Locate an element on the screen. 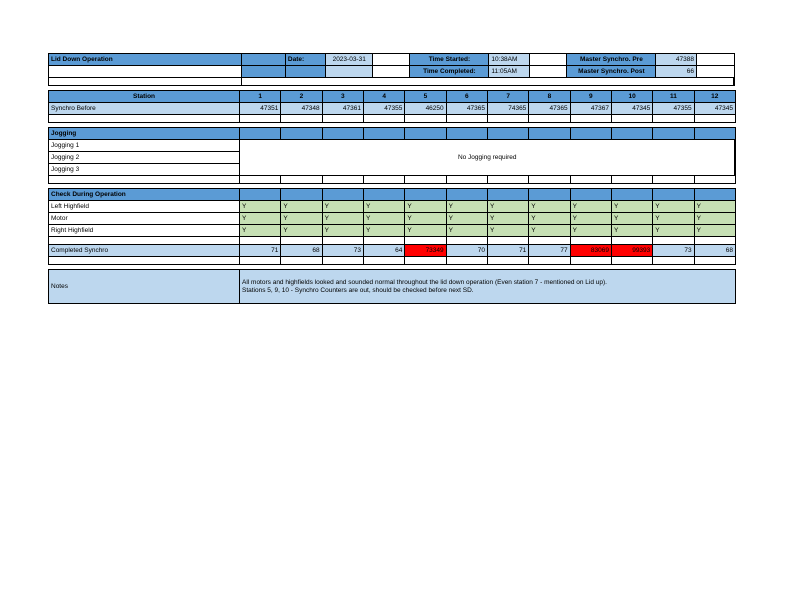 Image resolution: width=792 pixels, height=612 pixels. synchro-before-7: 74365 is located at coordinates (508, 108).